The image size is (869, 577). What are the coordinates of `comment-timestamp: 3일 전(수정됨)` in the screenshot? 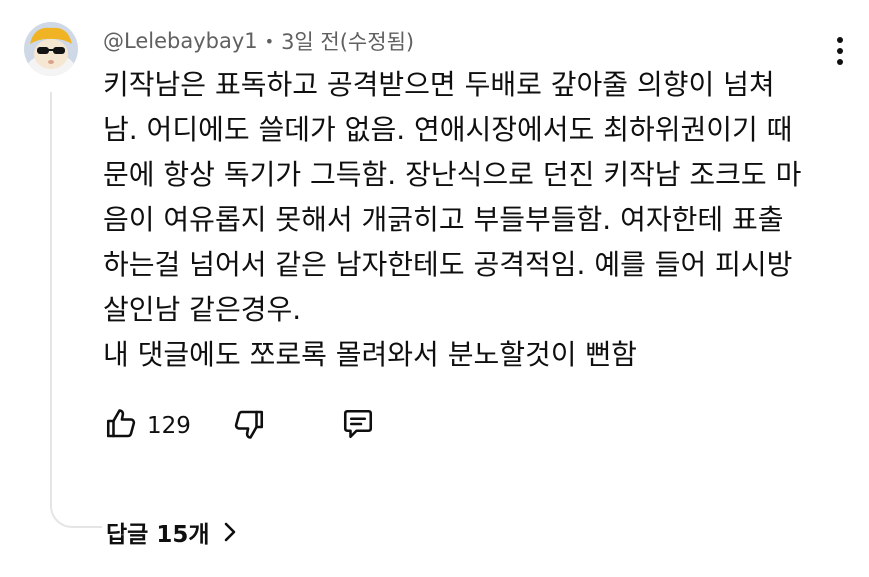 It's located at (347, 41).